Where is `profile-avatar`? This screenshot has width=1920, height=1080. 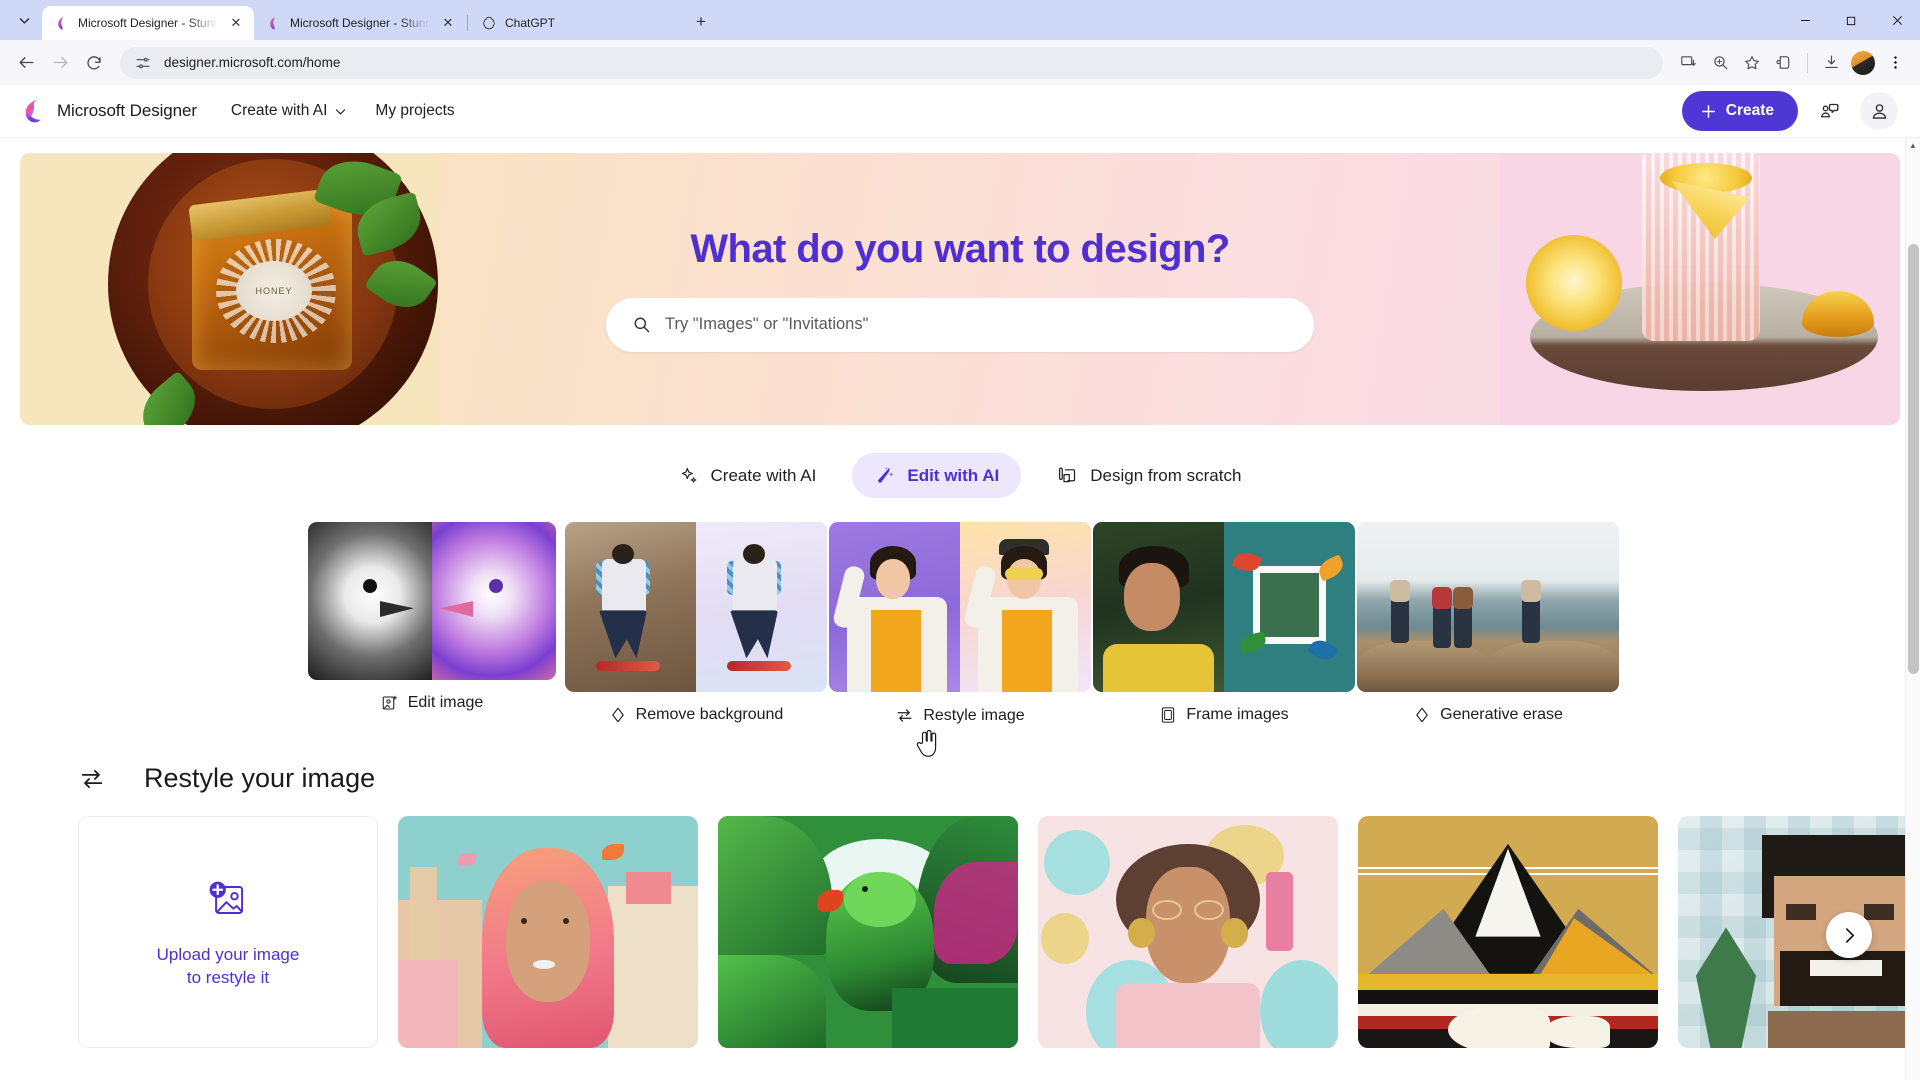 profile-avatar is located at coordinates (1863, 63).